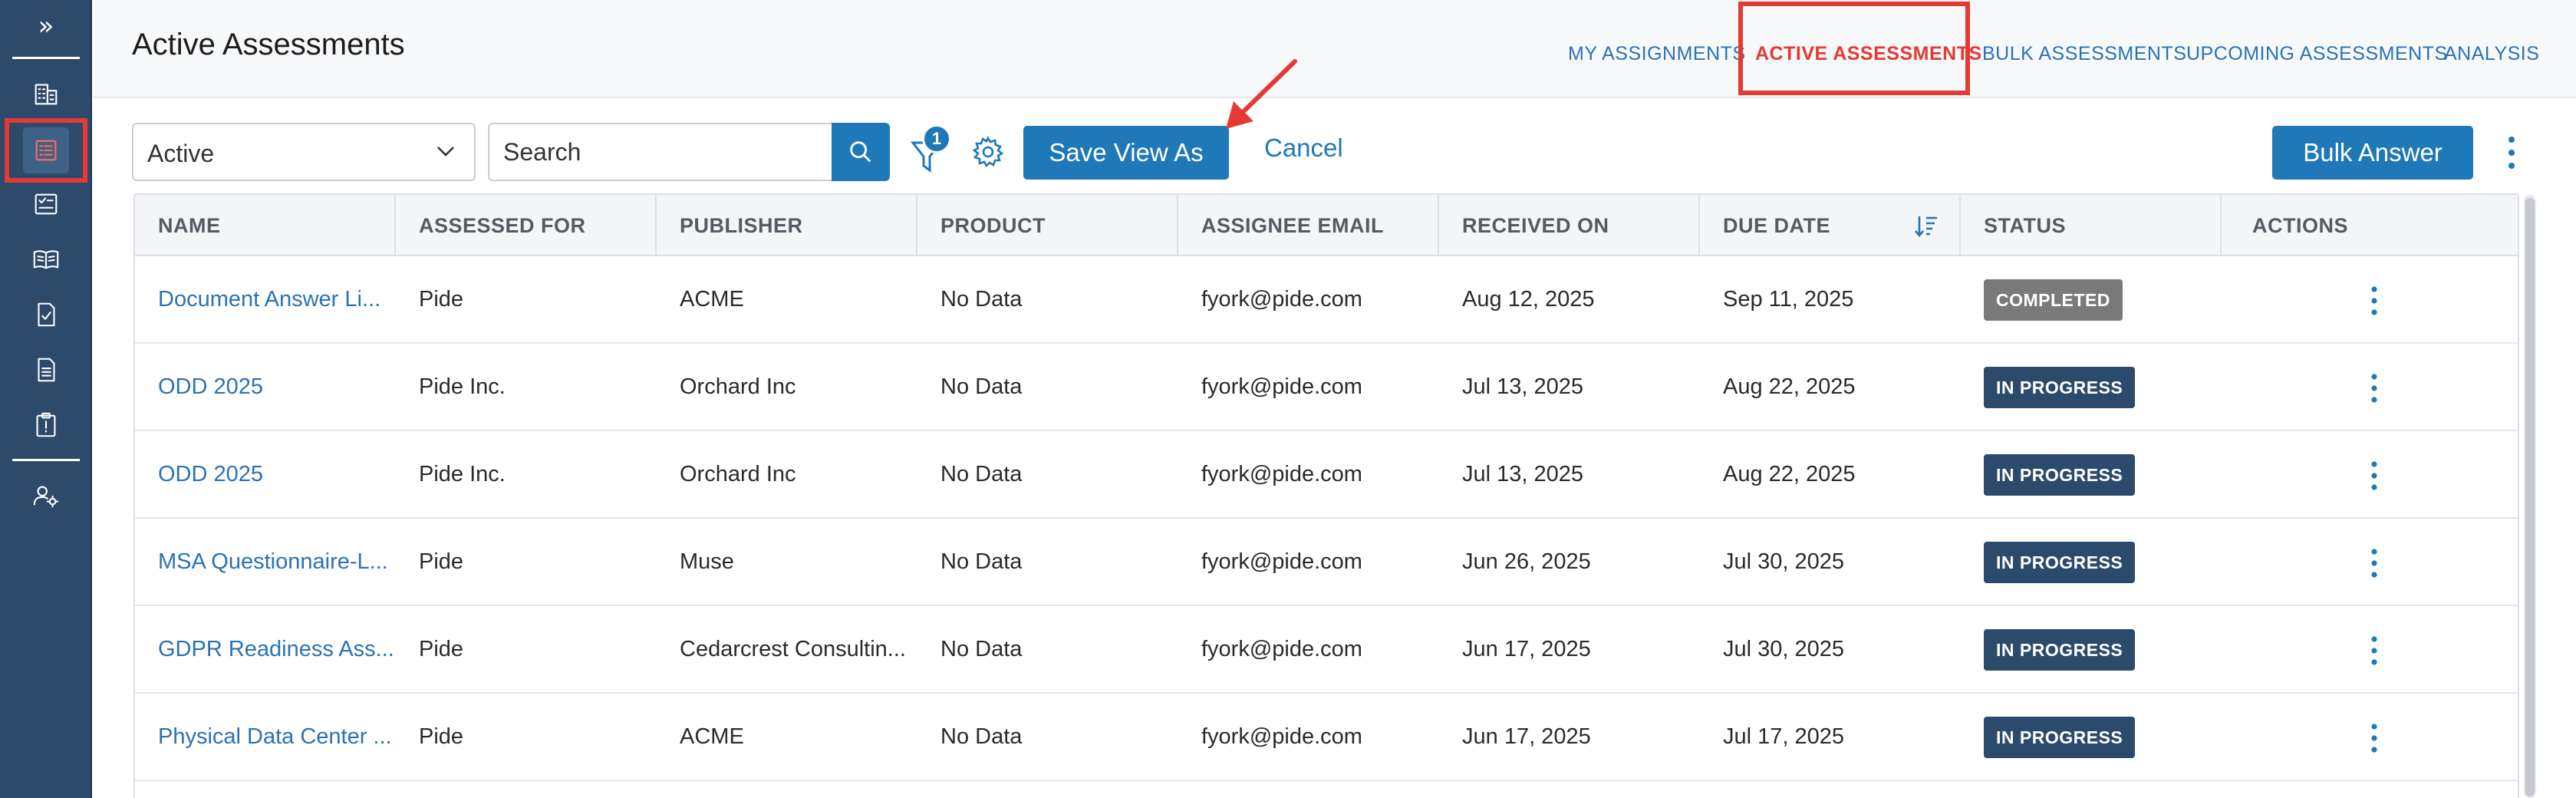 The height and width of the screenshot is (798, 2576). I want to click on building-icon, so click(46, 94).